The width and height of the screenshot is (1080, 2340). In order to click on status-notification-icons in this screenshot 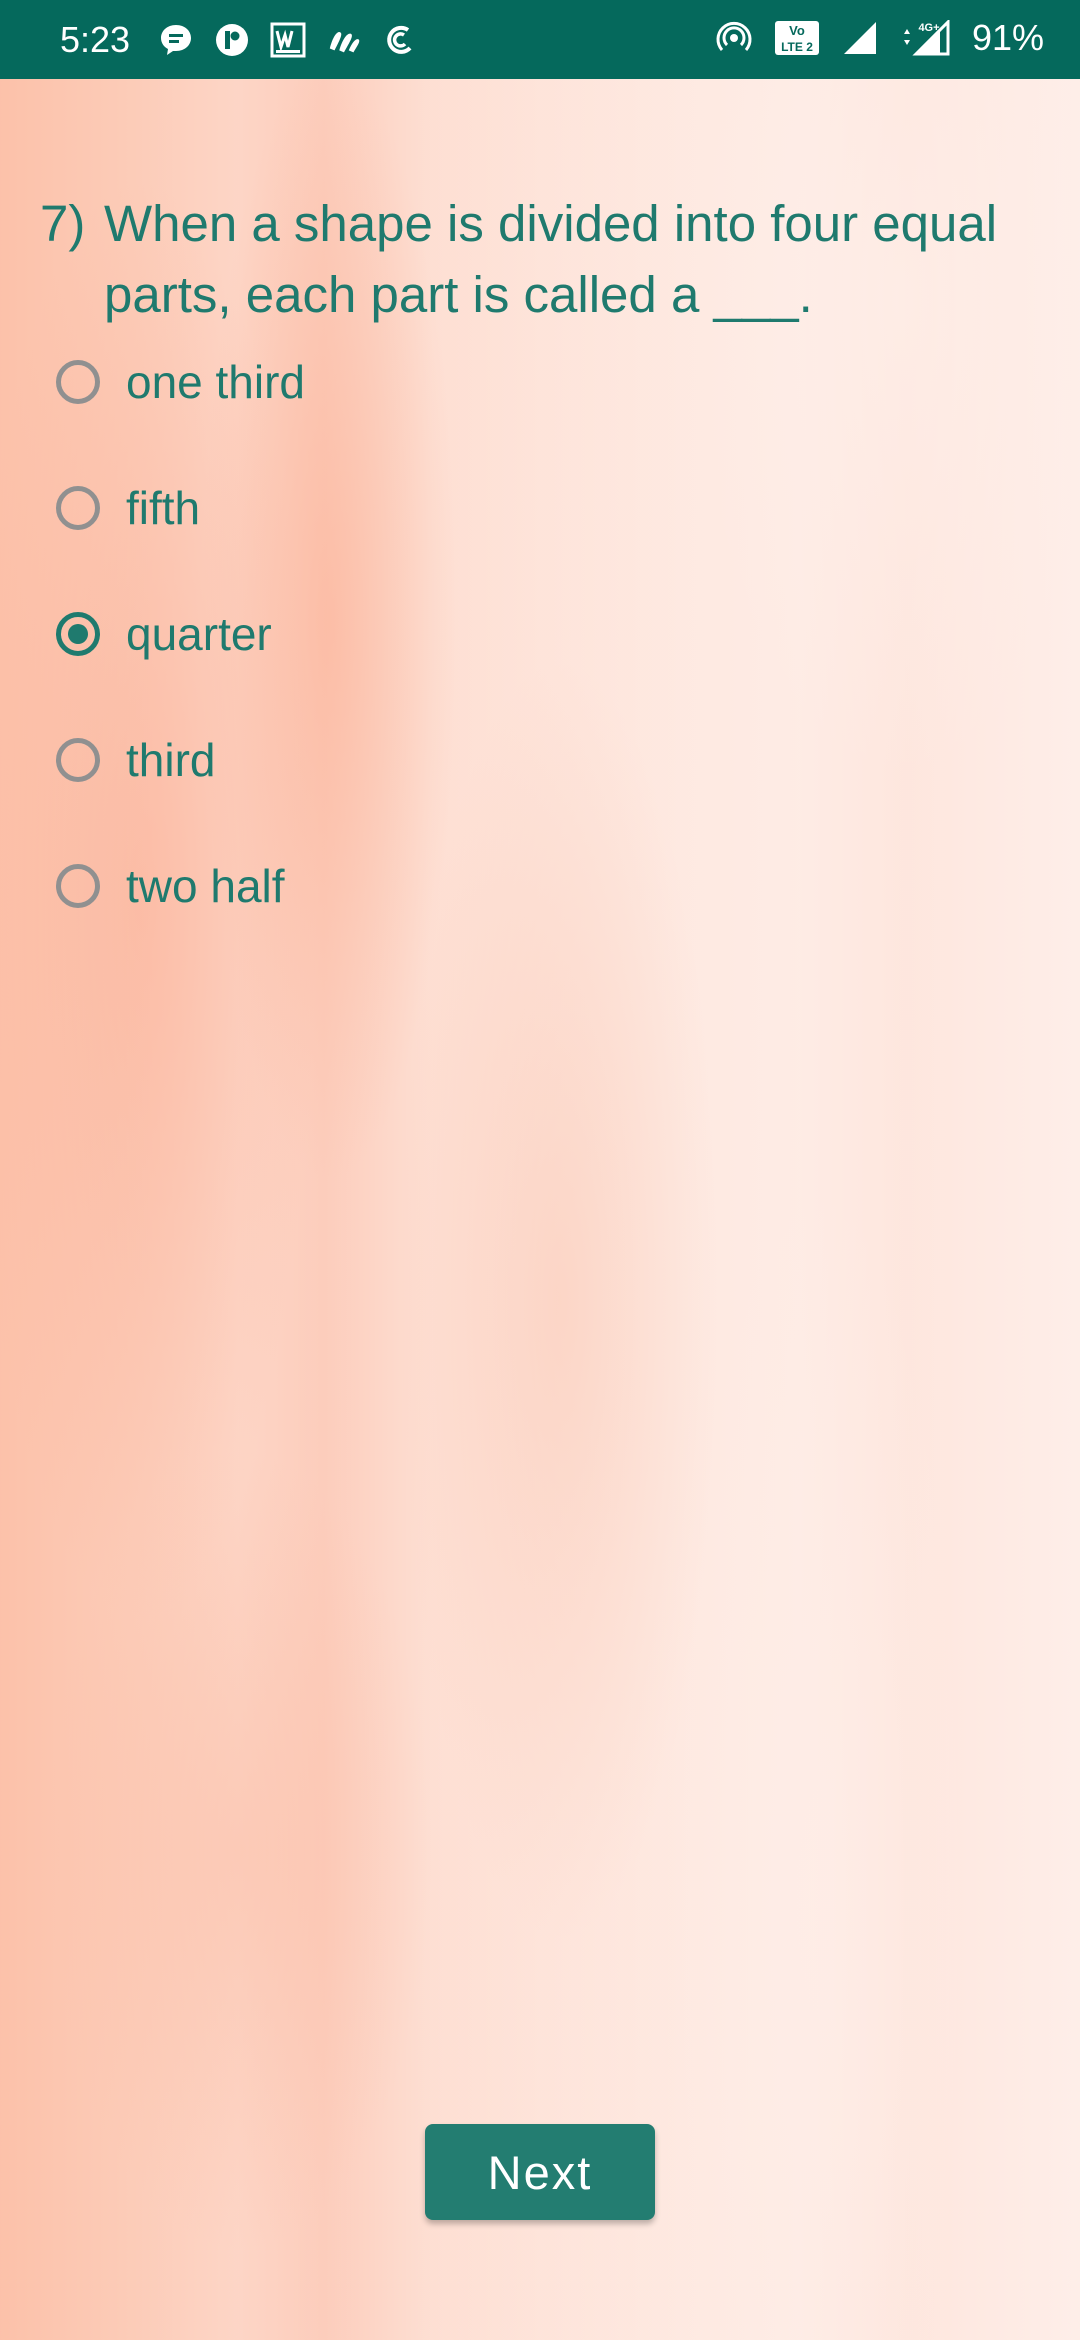, I will do `click(298, 40)`.